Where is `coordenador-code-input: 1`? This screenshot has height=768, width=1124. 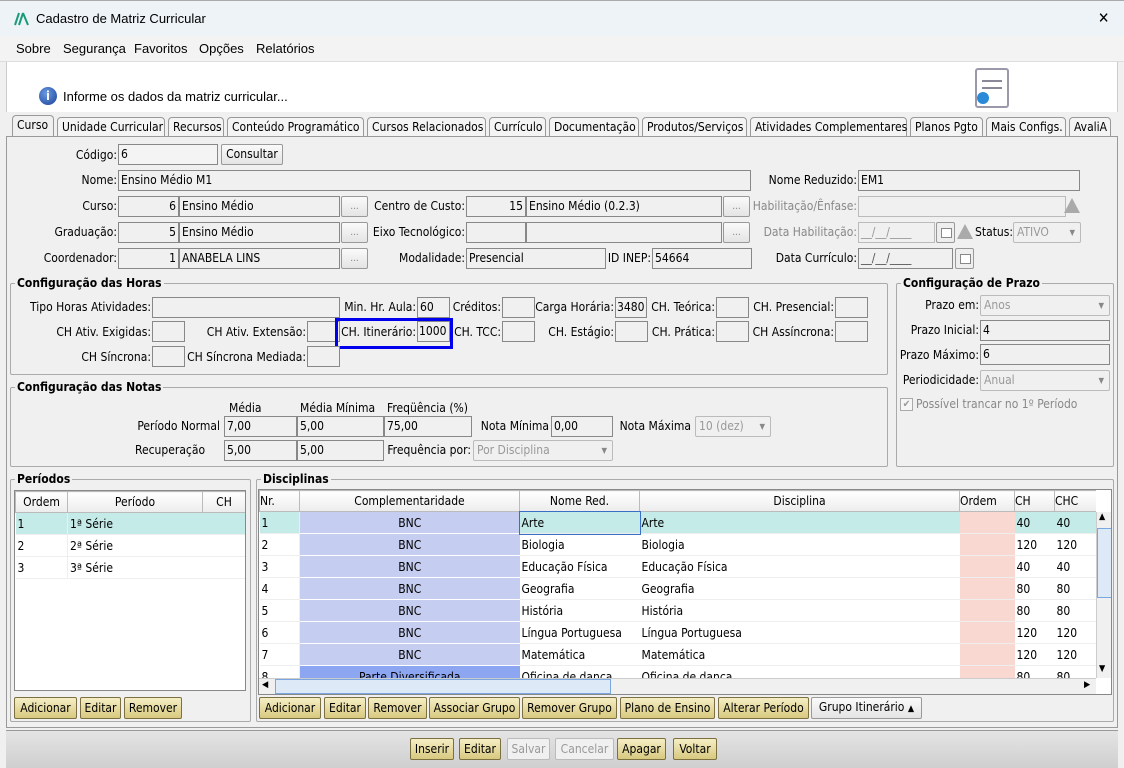 coordenador-code-input: 1 is located at coordinates (148, 258).